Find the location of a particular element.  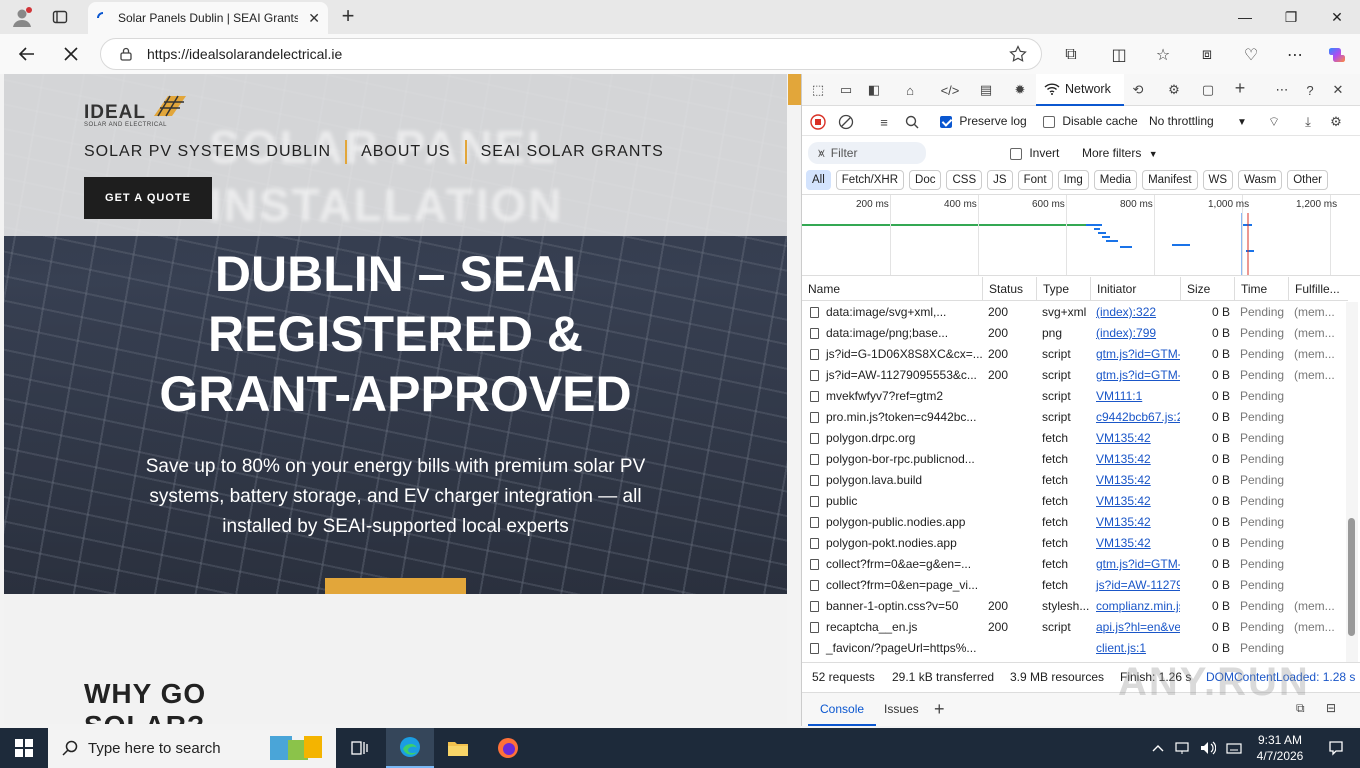

type-filter-js: JS is located at coordinates (1000, 180).